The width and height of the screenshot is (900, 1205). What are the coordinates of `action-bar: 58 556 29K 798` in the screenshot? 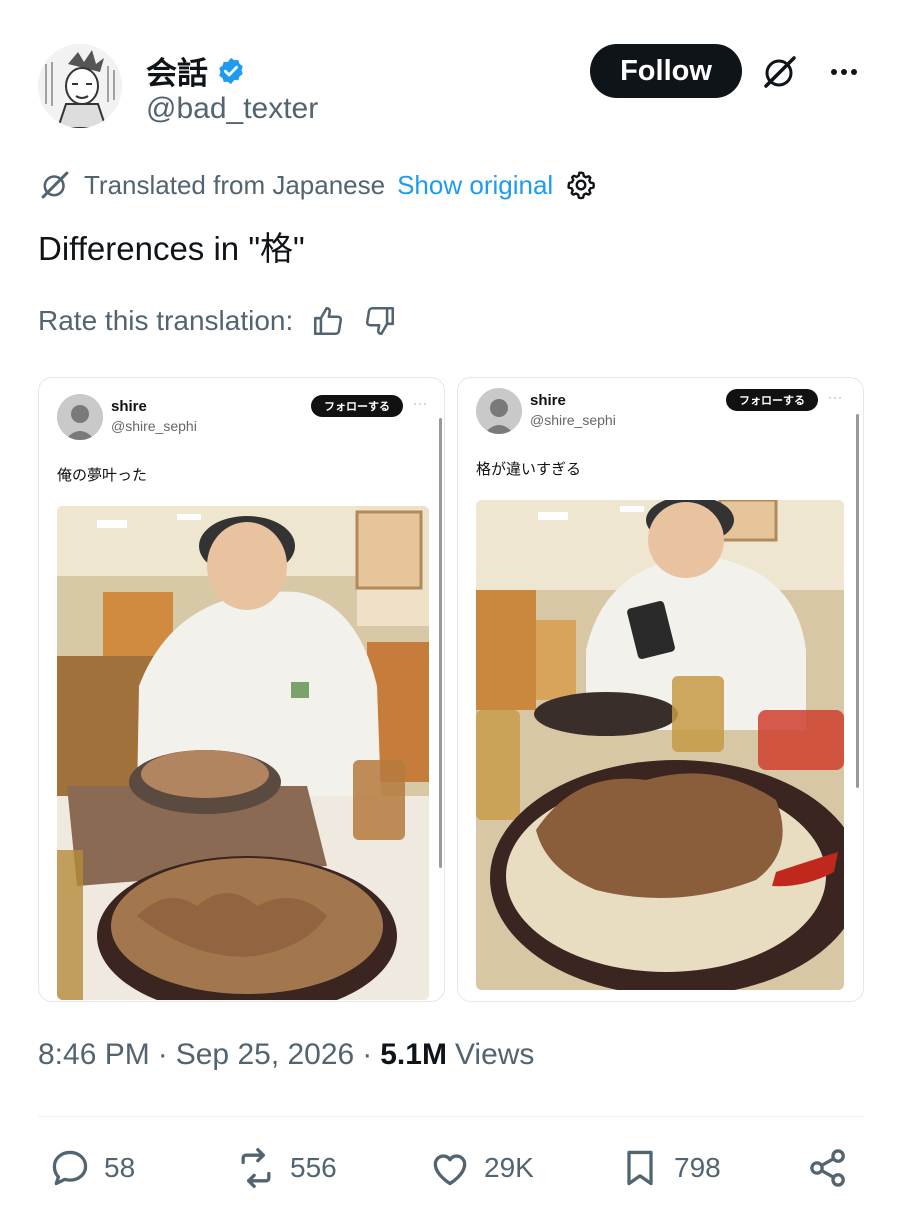 It's located at (451, 1173).